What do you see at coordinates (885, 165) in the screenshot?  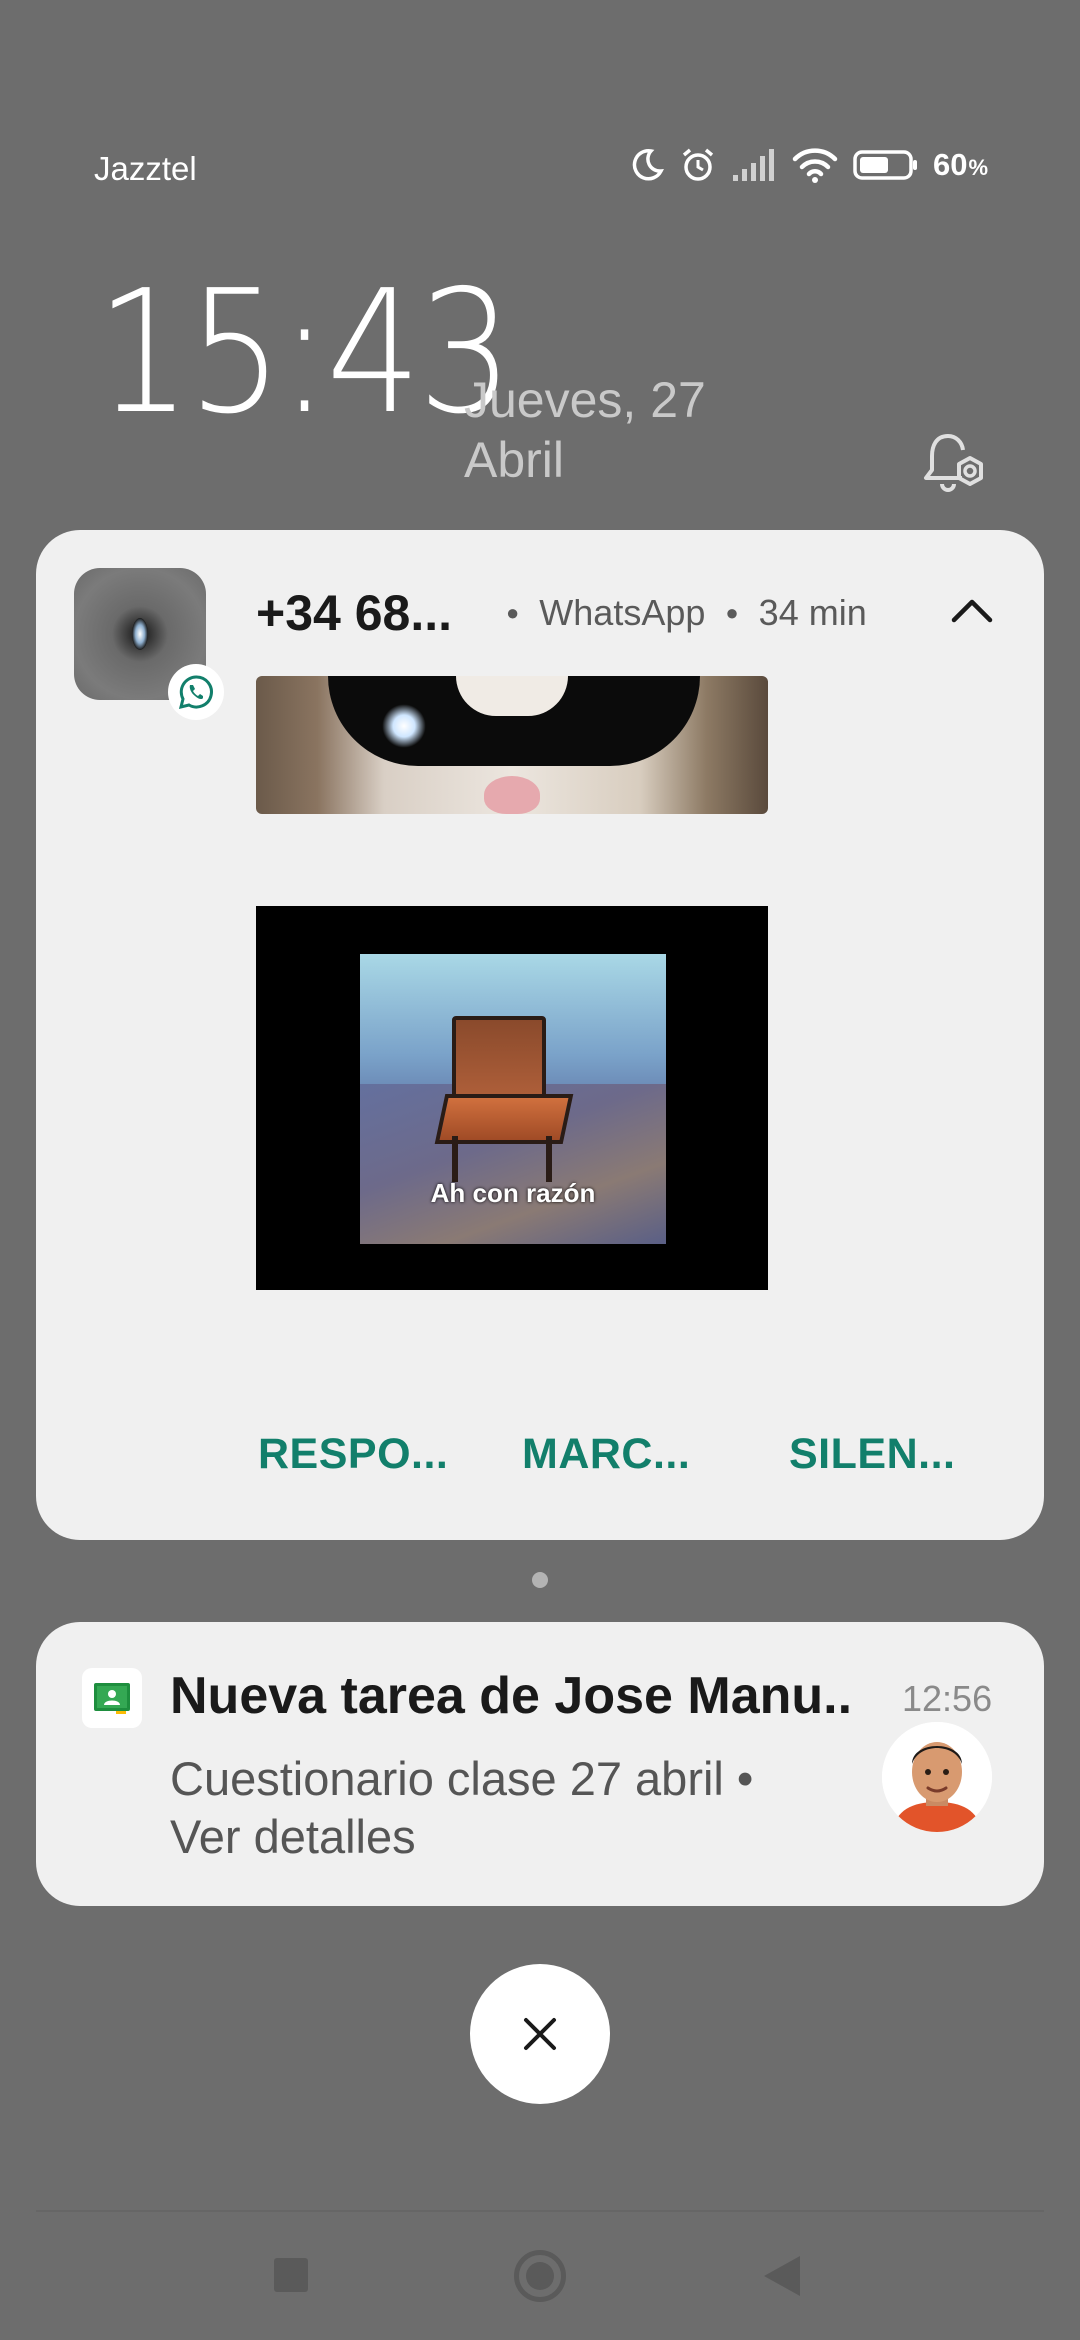 I see `battery-icon` at bounding box center [885, 165].